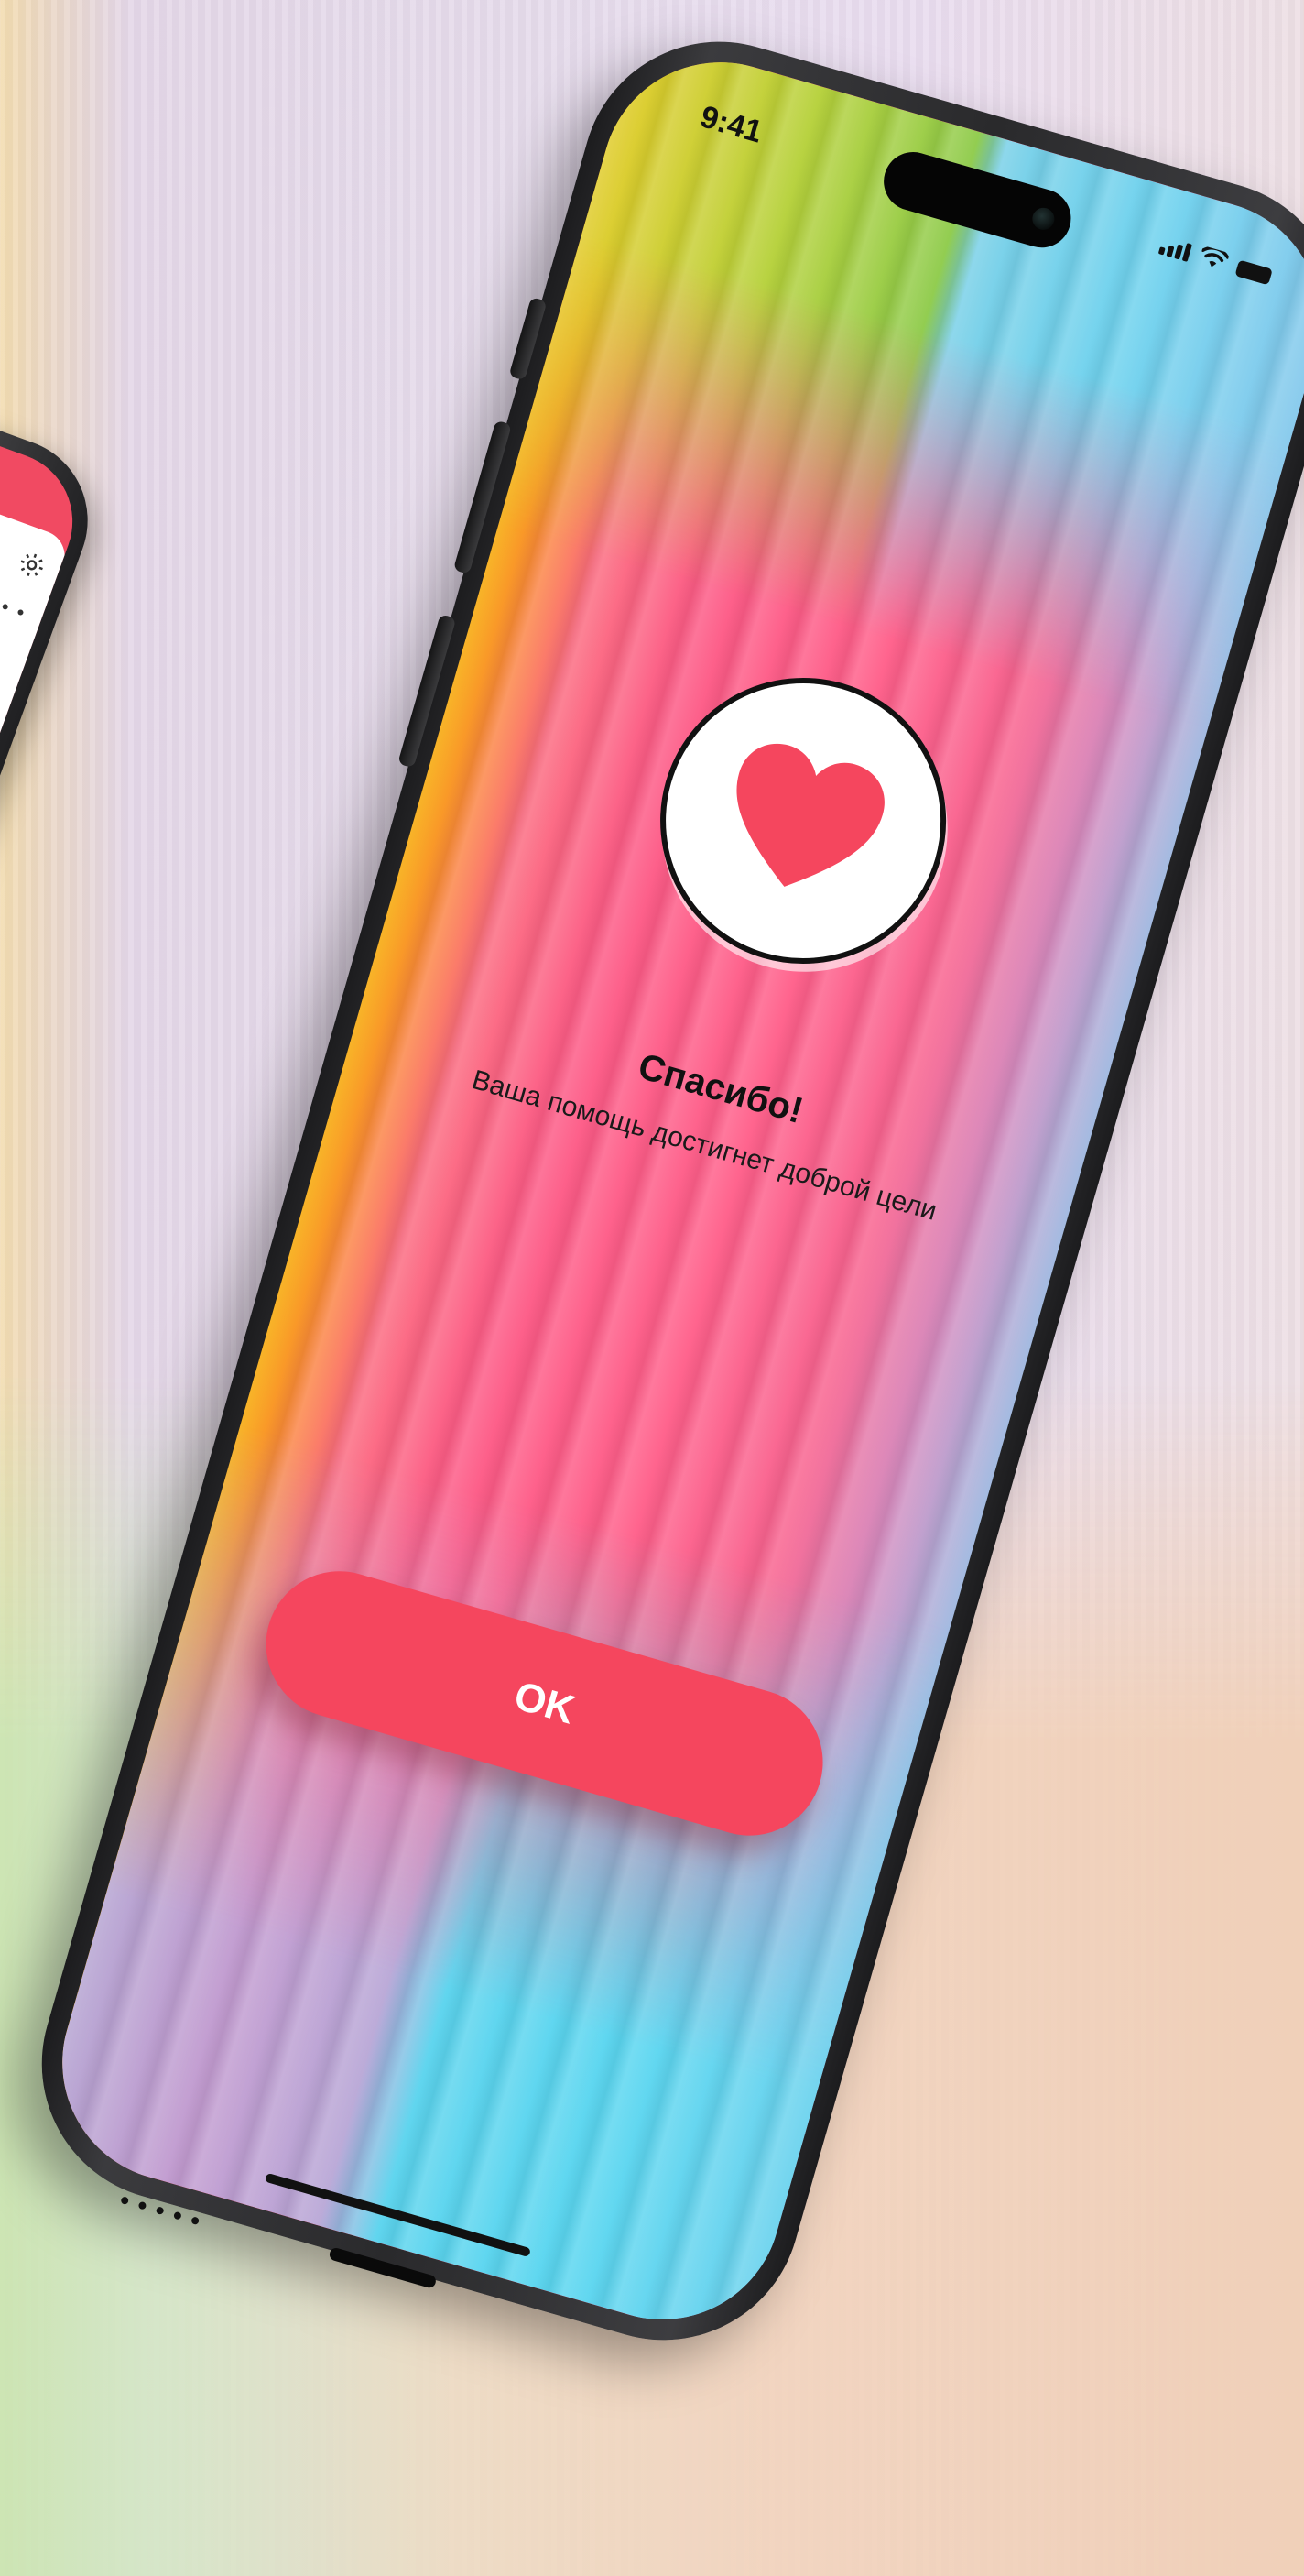 Image resolution: width=1304 pixels, height=2576 pixels. I want to click on heart-badge, so click(803, 821).